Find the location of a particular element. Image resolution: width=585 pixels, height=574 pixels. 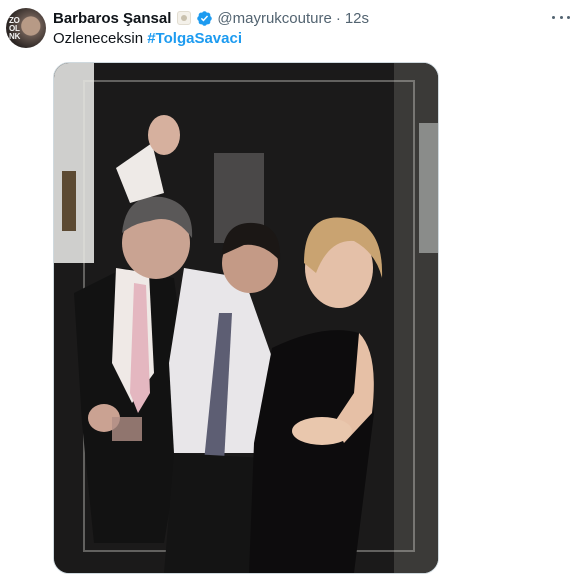

pixelated-area is located at coordinates (127, 429).